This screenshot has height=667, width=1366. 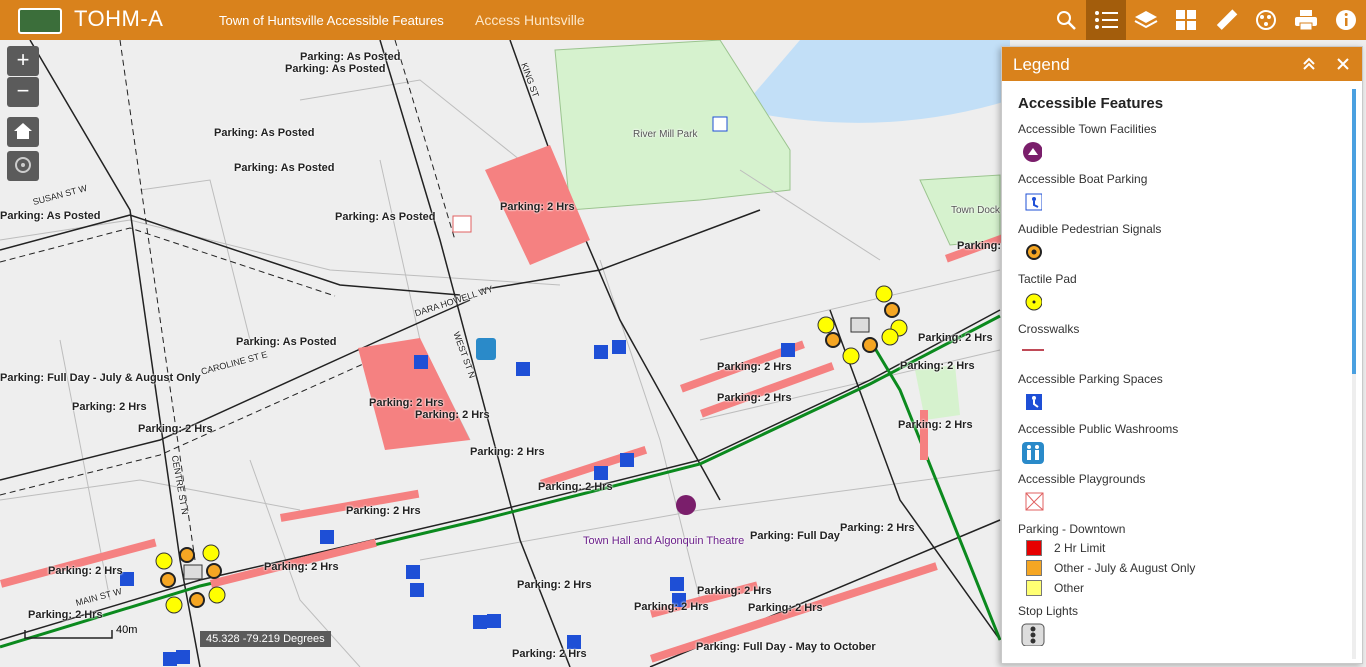 What do you see at coordinates (1178, 193) in the screenshot?
I see `legend-item: Accessible Boat Parking` at bounding box center [1178, 193].